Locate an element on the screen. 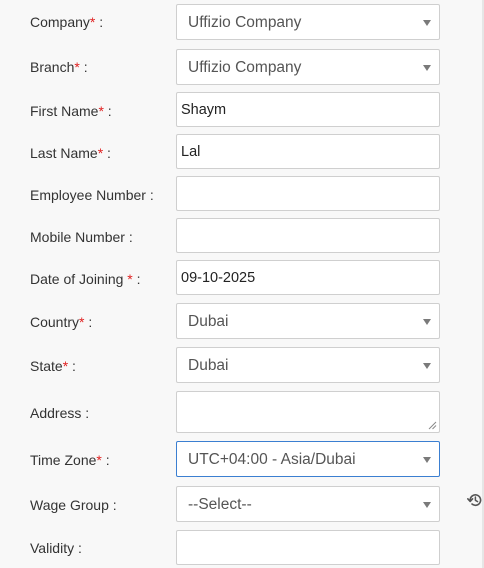  date-of-joining-label: Date of Joining * : is located at coordinates (85, 279).